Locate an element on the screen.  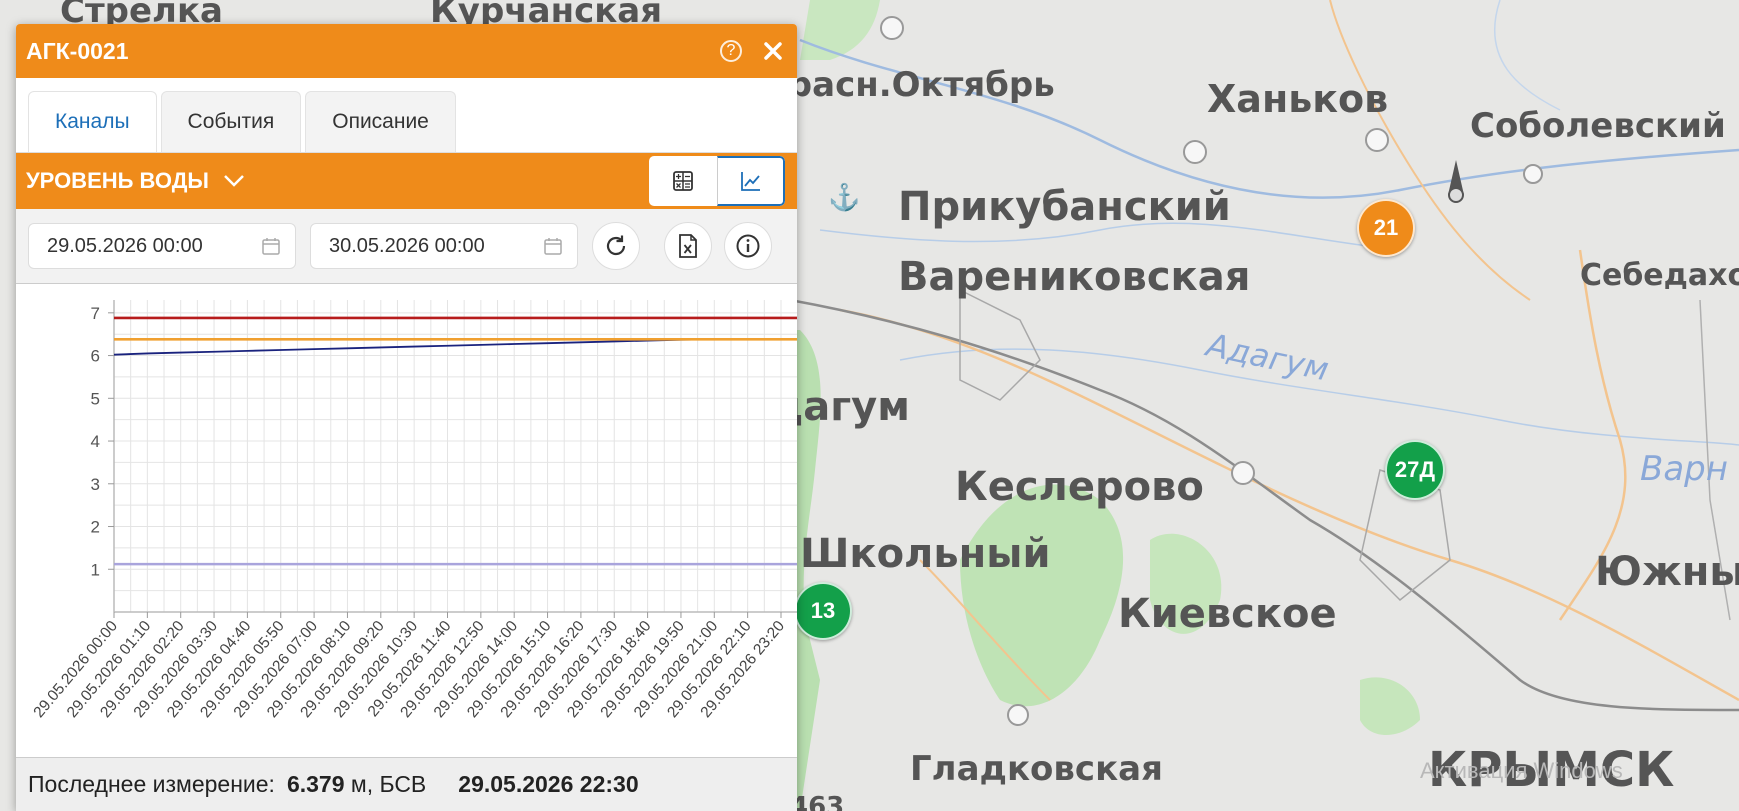
y-tick-label: 2 is located at coordinates (95, 527).